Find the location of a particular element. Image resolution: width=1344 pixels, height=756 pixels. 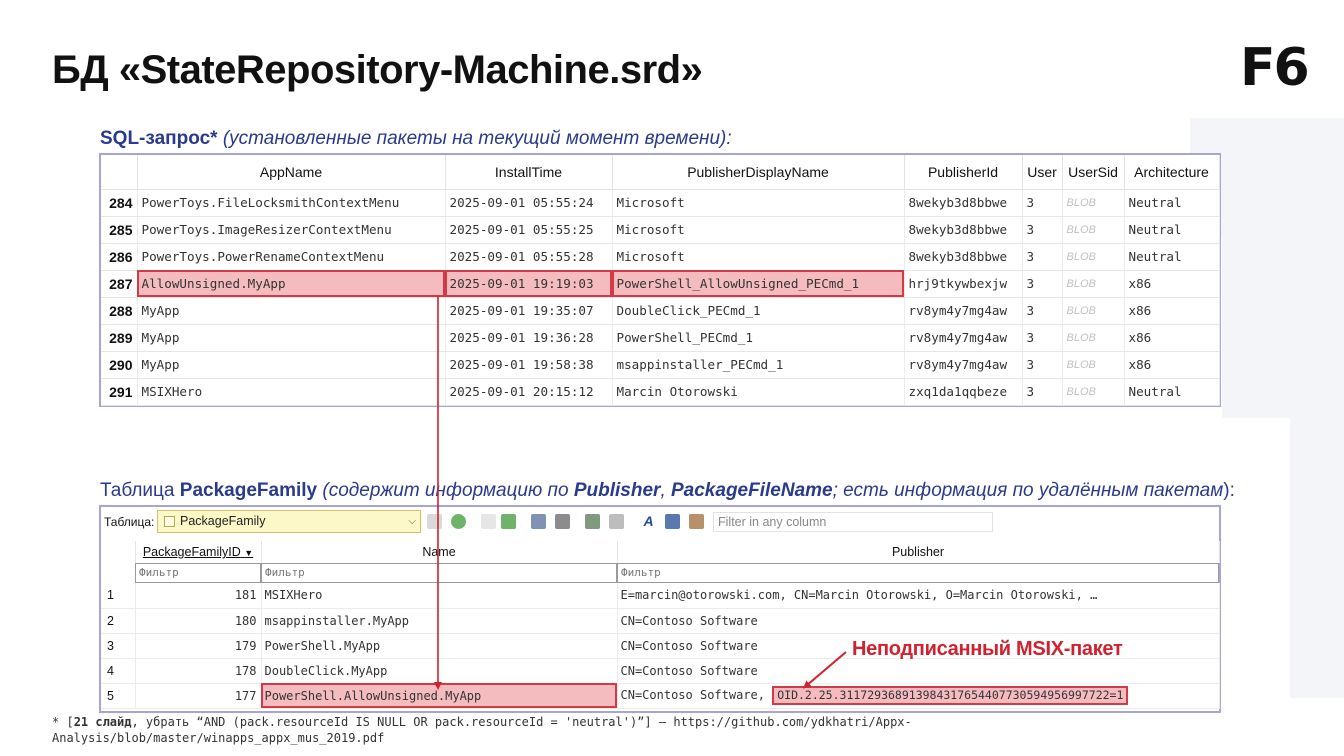

save-icon is located at coordinates (538, 521).